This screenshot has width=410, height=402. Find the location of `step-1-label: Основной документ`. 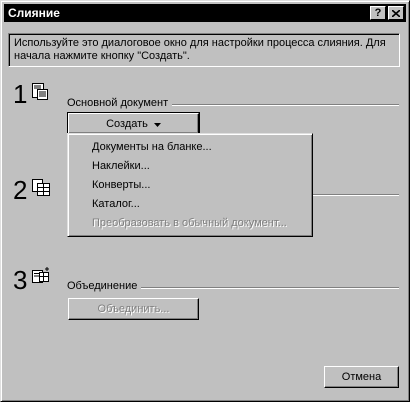

step-1-label: Основной документ is located at coordinates (120, 103).